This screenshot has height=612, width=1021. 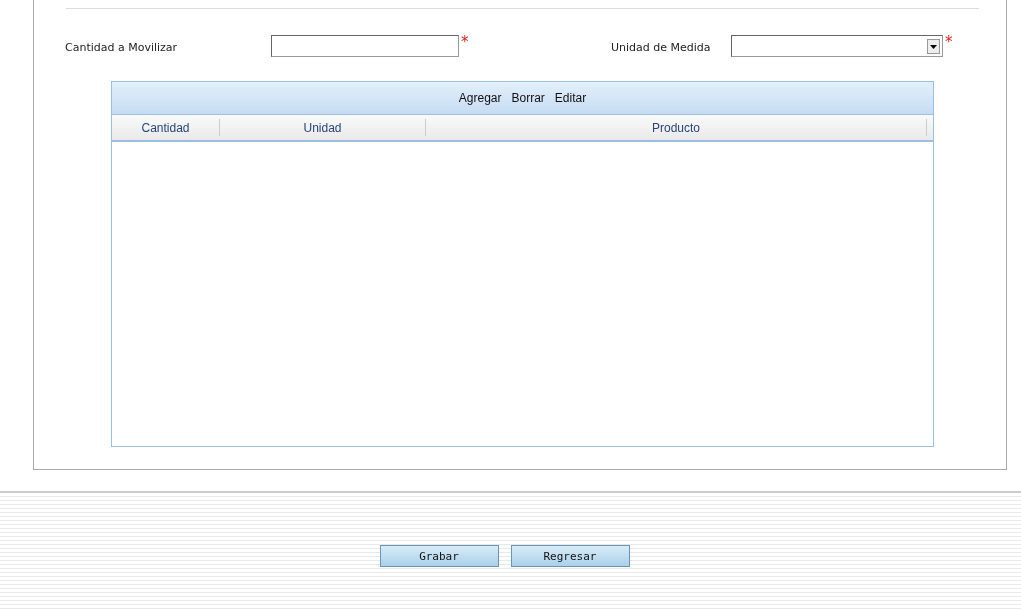 I want to click on action-button: Regresar, so click(x=570, y=556).